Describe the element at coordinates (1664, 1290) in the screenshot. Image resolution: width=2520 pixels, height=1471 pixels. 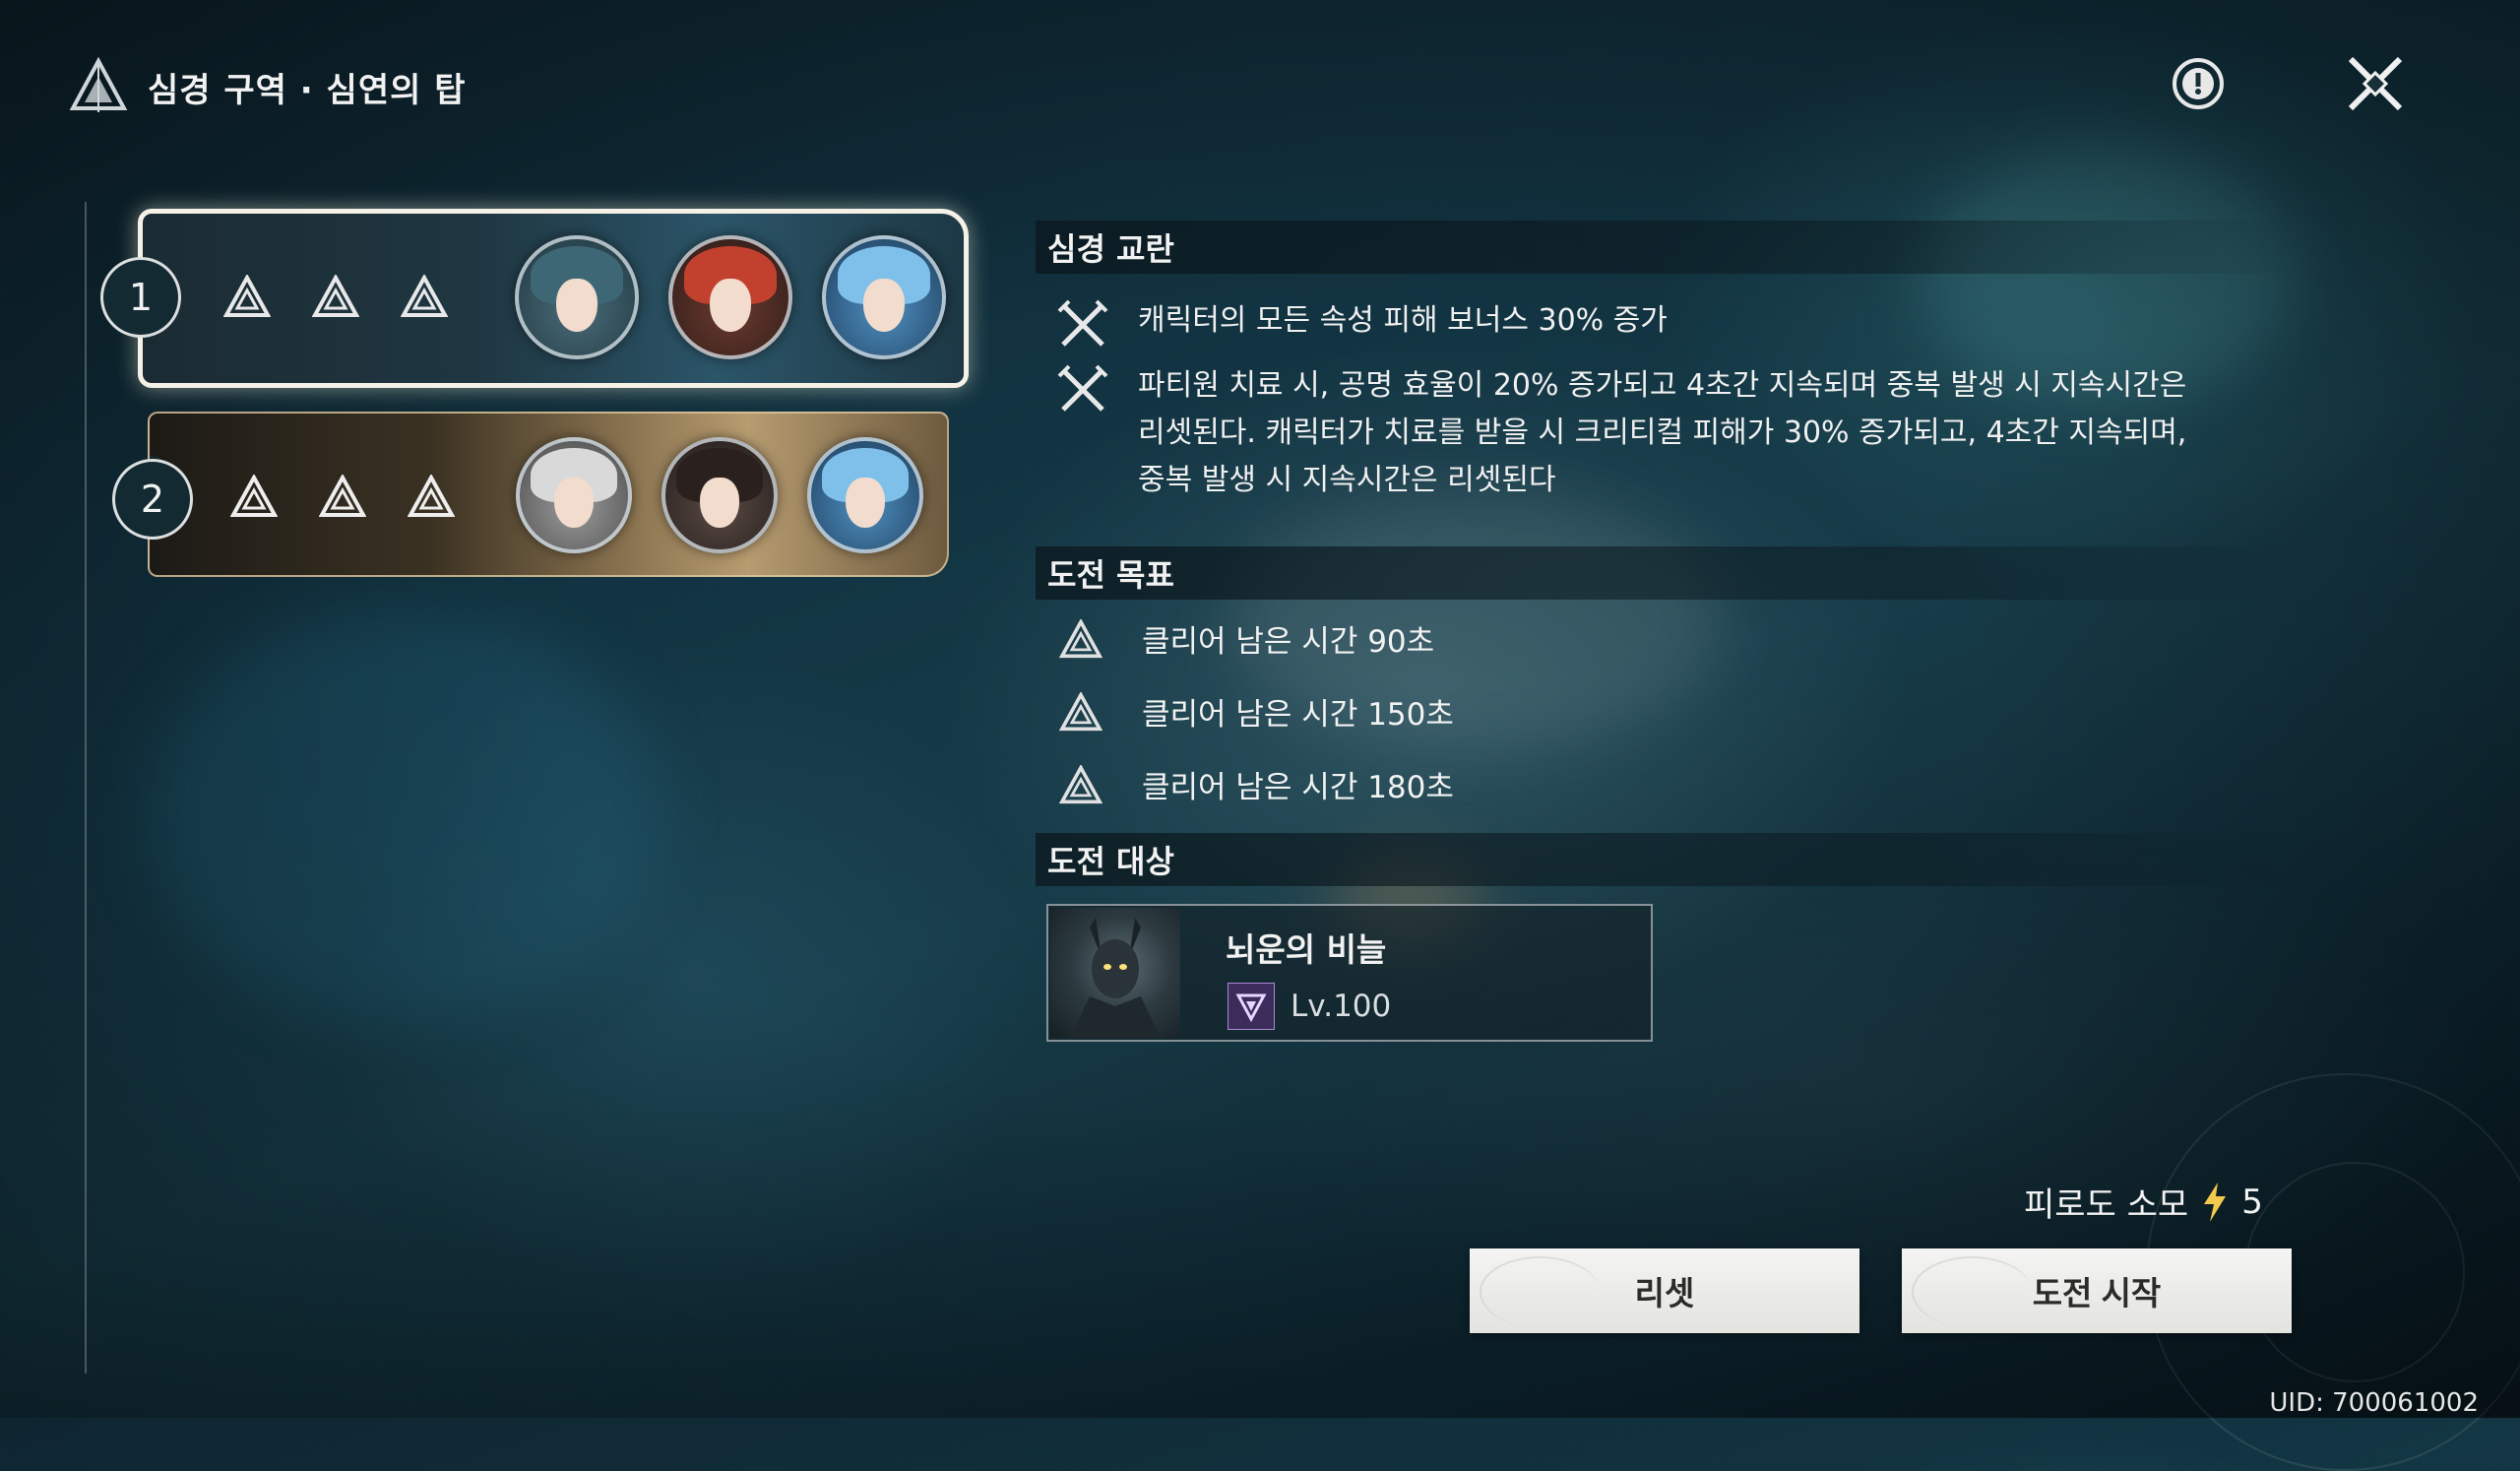
I see `reset-button: 리셋` at that location.